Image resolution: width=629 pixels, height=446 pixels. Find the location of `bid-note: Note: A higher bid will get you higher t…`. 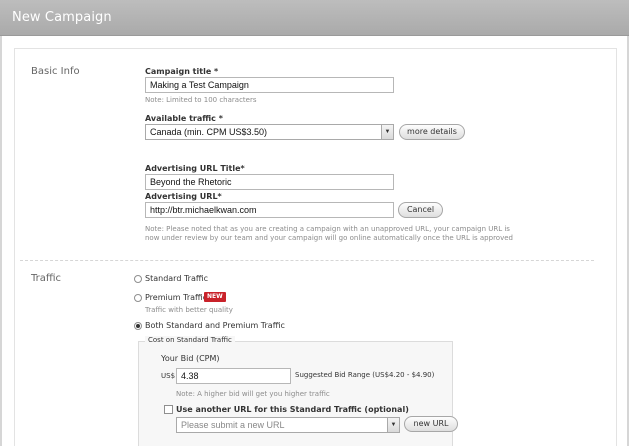

bid-note: Note: A higher bid will get you higher t… is located at coordinates (253, 394).